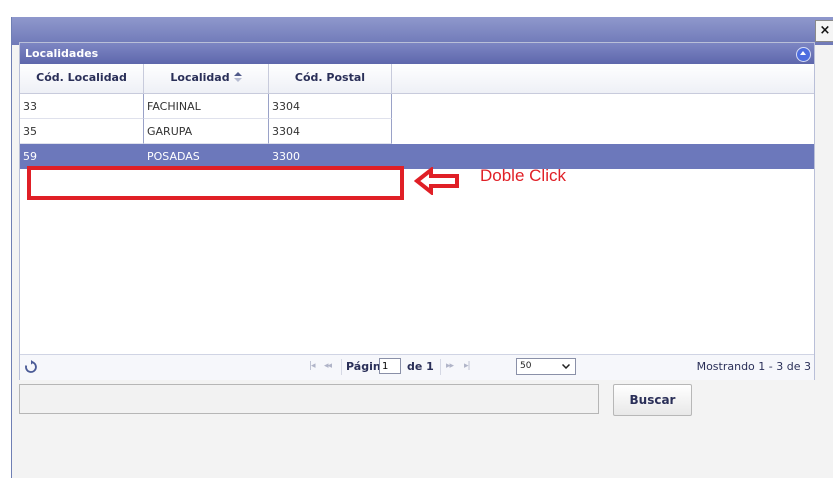  What do you see at coordinates (200, 77) in the screenshot?
I see `column-header-label: Localidad` at bounding box center [200, 77].